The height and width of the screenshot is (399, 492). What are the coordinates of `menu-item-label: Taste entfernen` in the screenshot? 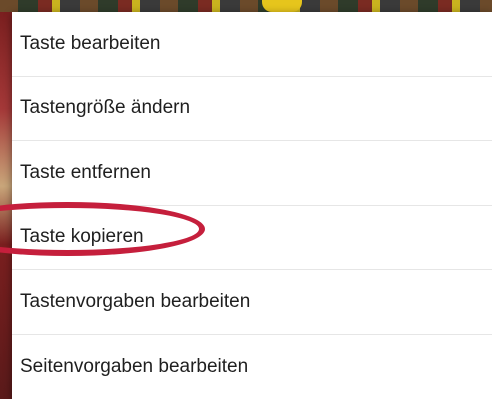 It's located at (85, 172).